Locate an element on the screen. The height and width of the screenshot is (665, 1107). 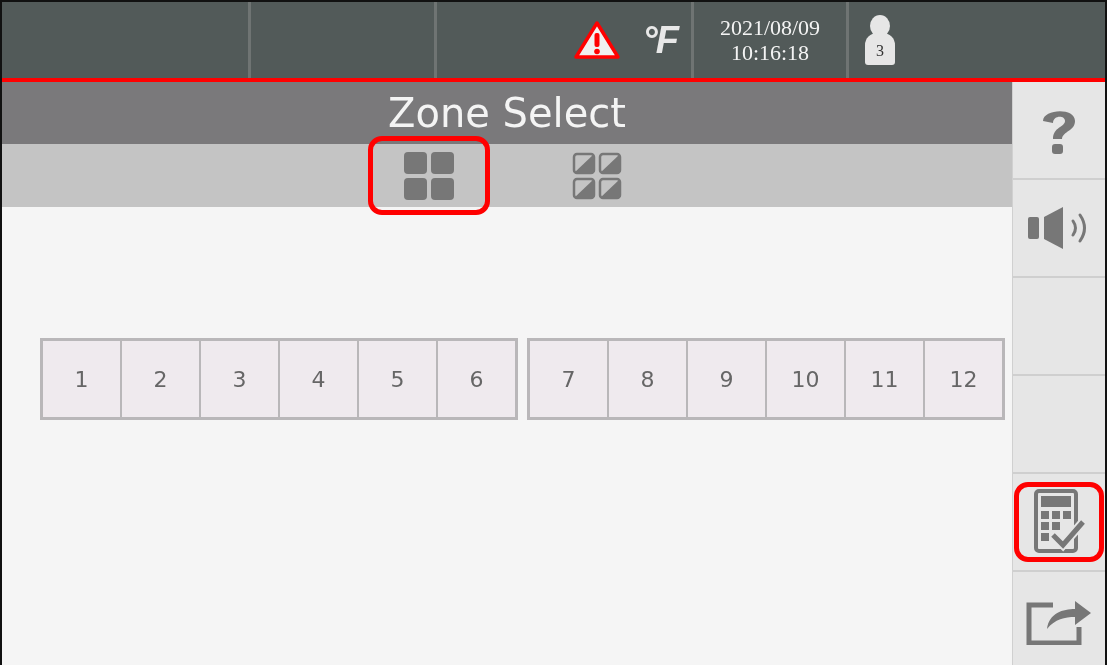
zone-button: 1 is located at coordinates (82, 379).